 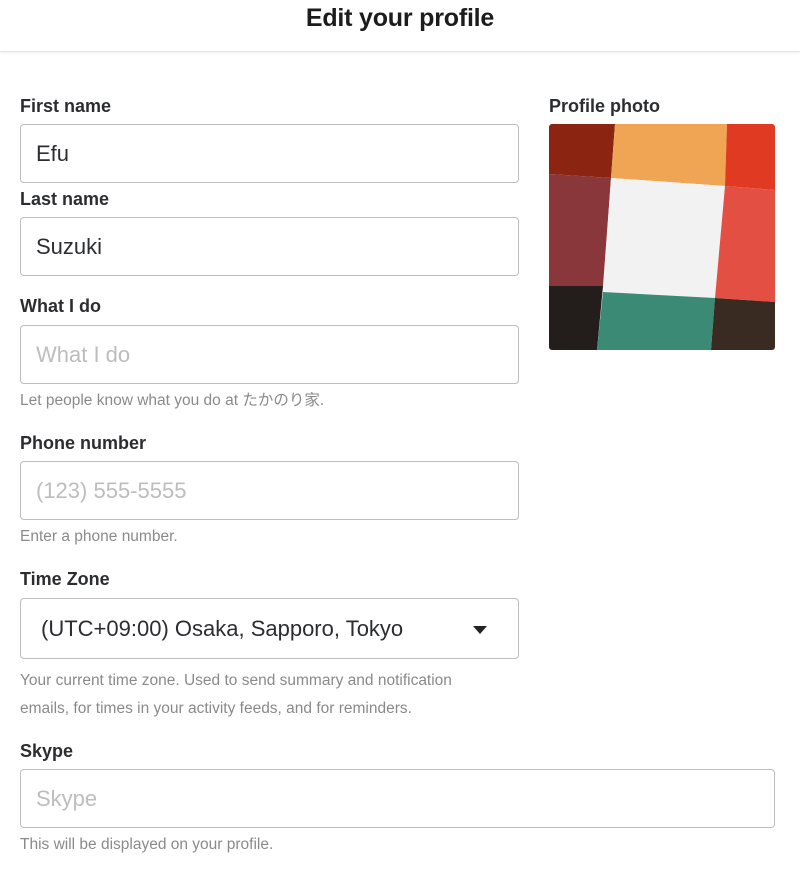 I want to click on photo-tile-bottom-right, so click(x=743, y=324).